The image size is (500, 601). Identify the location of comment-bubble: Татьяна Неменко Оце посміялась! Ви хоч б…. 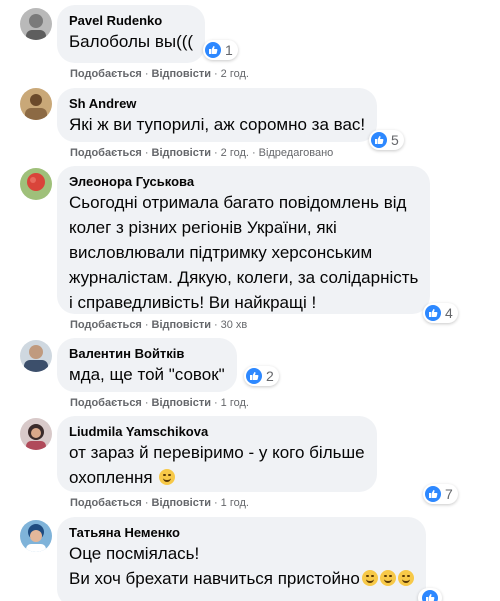
(241, 559).